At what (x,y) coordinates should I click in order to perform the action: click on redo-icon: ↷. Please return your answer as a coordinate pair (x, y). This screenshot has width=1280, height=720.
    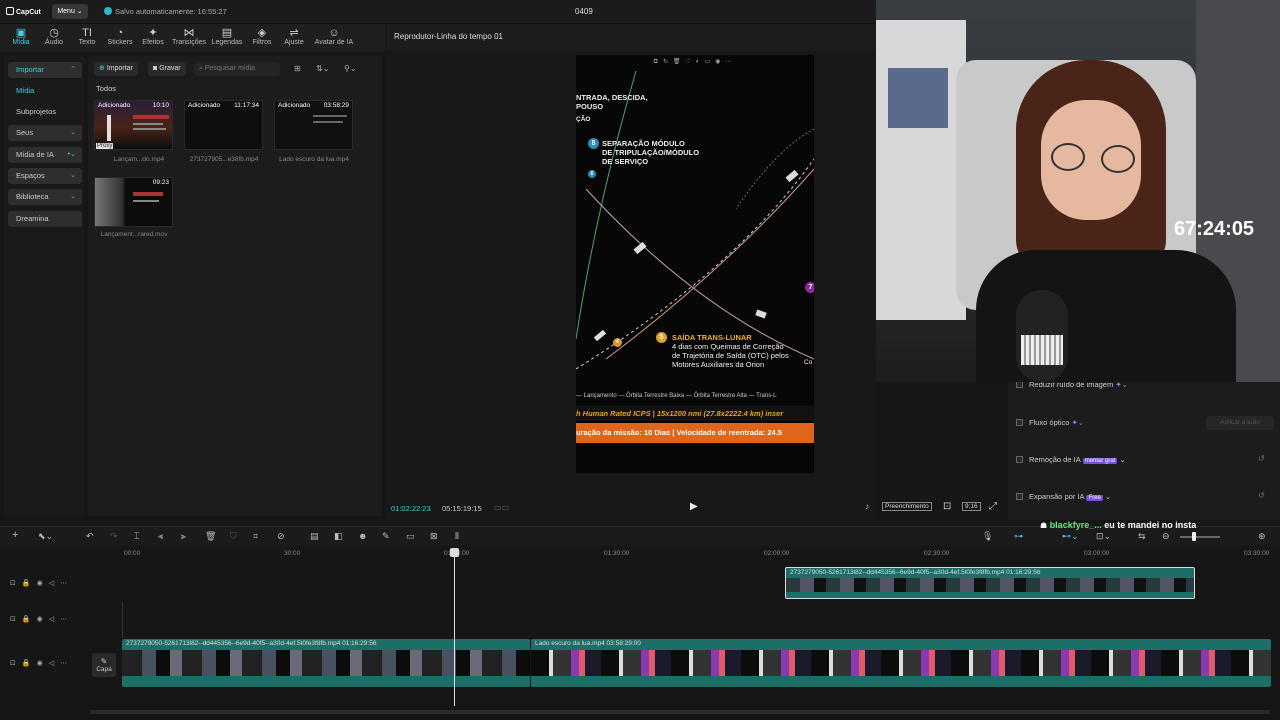
    Looking at the image, I should click on (114, 536).